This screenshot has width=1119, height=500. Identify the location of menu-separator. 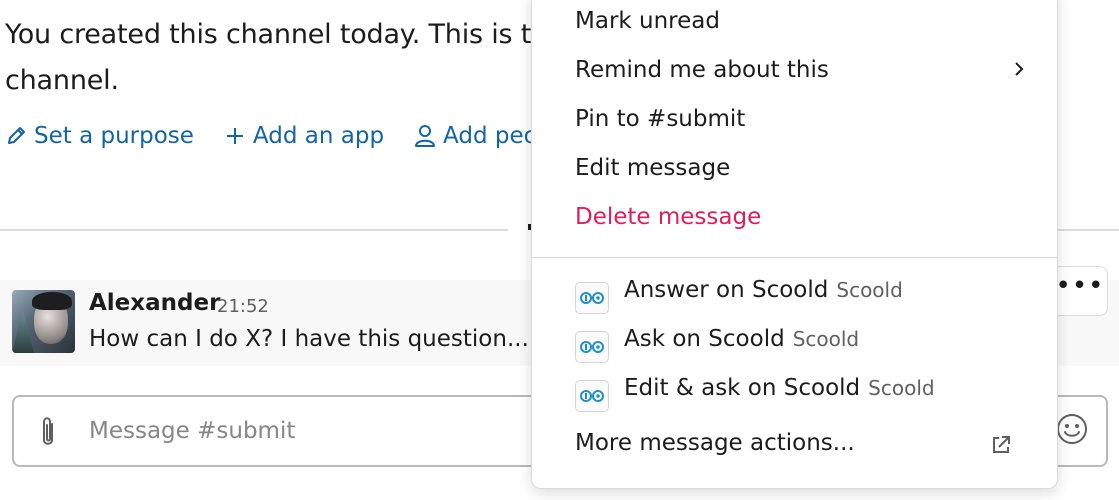
(794, 257).